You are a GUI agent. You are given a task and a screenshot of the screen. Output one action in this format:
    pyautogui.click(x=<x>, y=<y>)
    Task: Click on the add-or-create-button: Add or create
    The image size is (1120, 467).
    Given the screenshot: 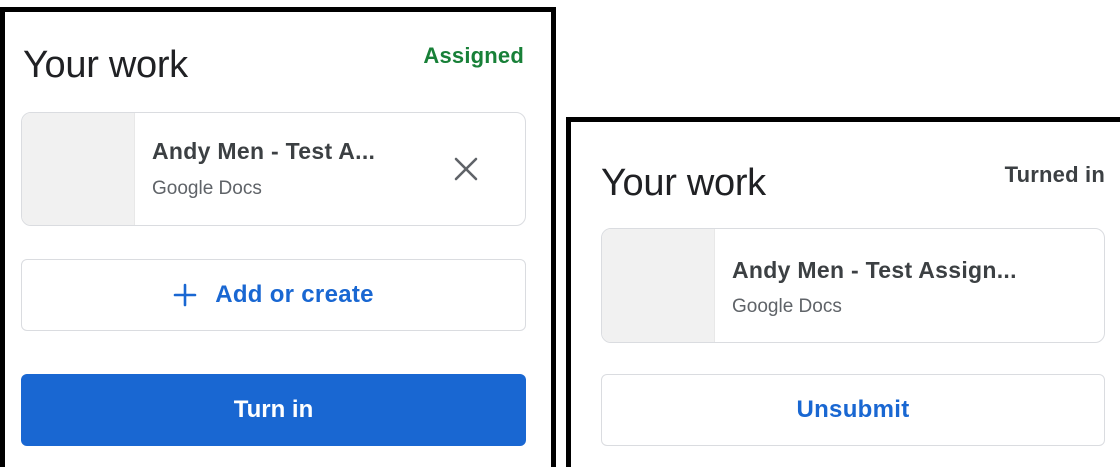 What is the action you would take?
    pyautogui.click(x=273, y=295)
    